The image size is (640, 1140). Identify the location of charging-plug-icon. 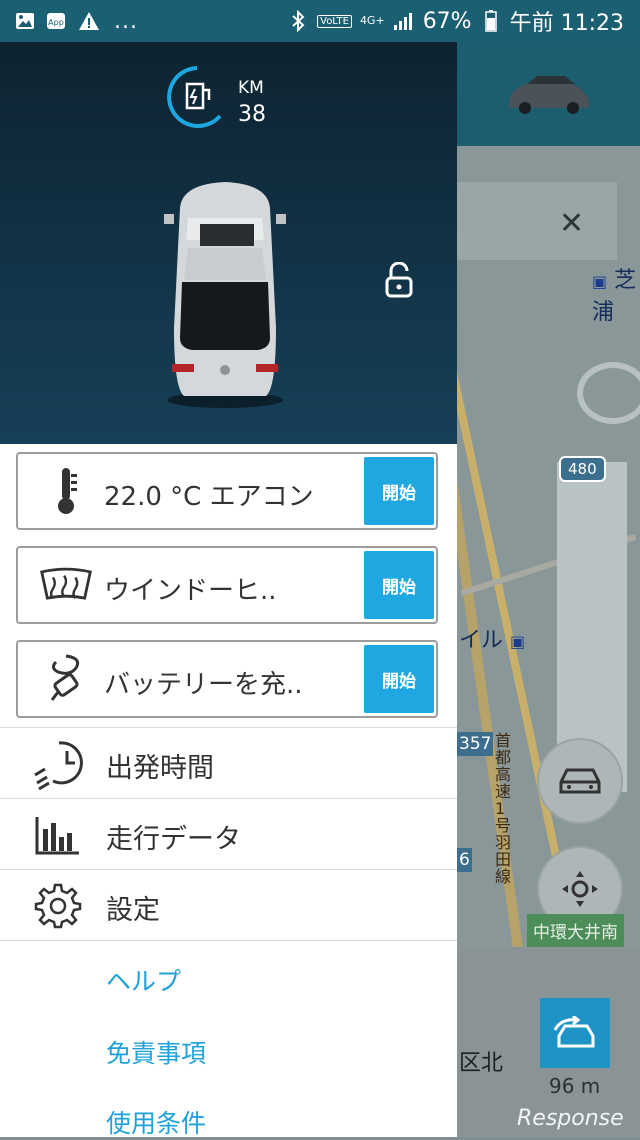
(66, 679).